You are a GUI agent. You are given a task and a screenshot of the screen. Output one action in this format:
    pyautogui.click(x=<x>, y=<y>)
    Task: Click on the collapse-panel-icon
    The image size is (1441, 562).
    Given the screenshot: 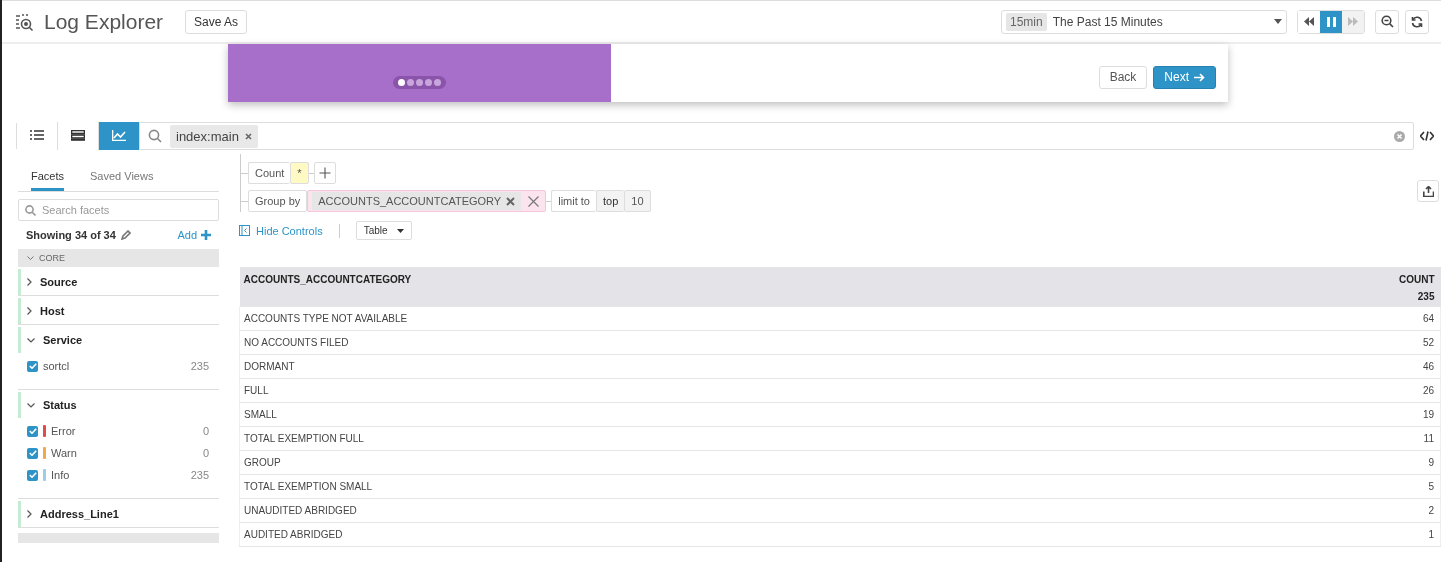 What is the action you would take?
    pyautogui.click(x=244, y=230)
    